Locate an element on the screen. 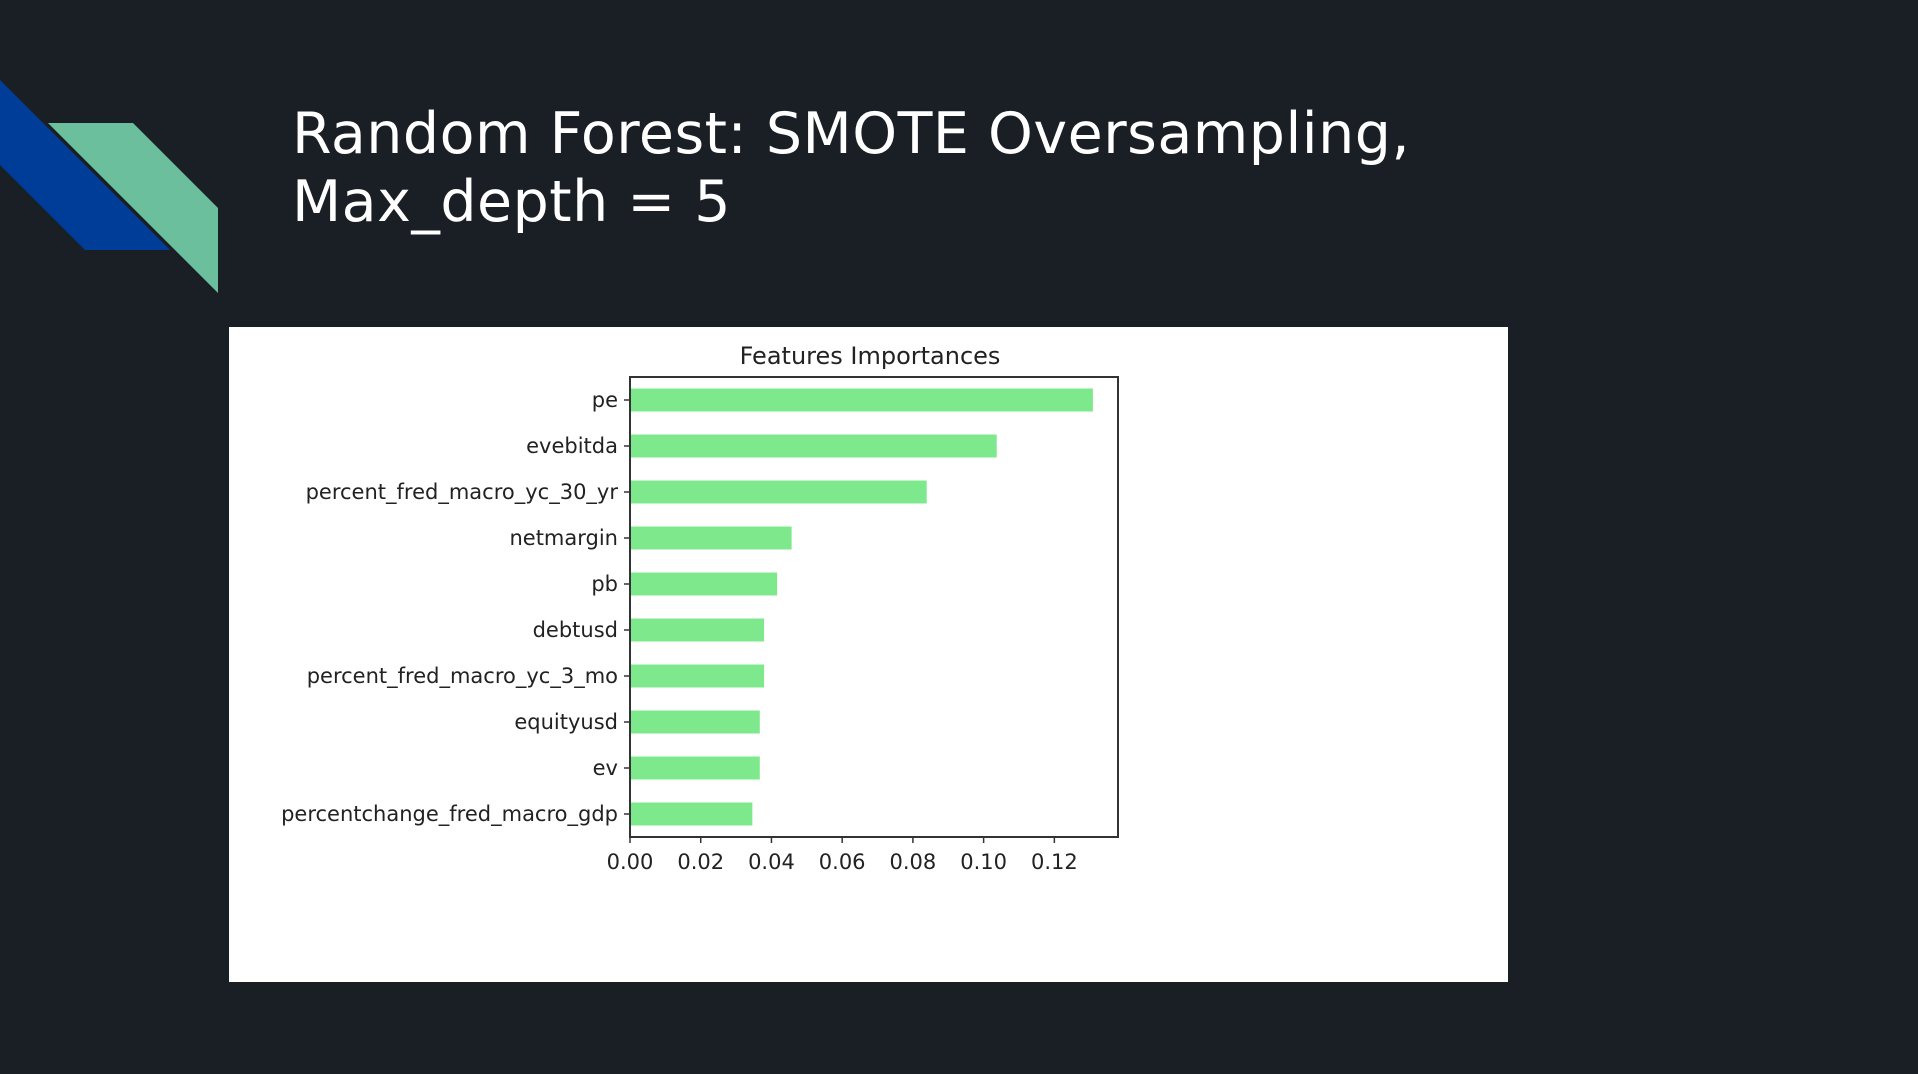 This screenshot has width=1918, height=1074. x-tick-label: 0.10 is located at coordinates (983, 862).